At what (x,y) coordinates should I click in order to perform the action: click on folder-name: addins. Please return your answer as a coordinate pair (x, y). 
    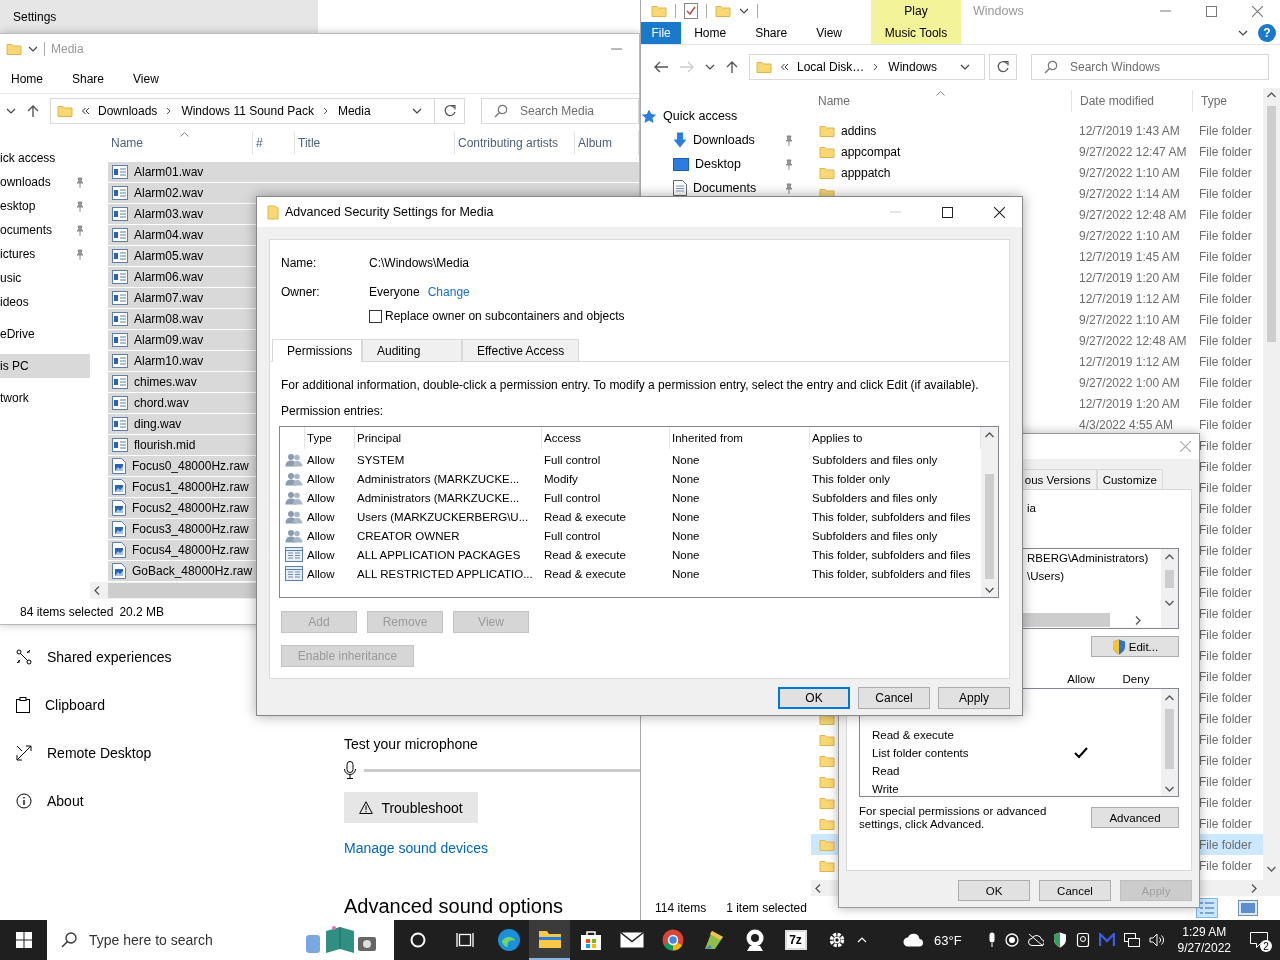
    Looking at the image, I should click on (859, 130).